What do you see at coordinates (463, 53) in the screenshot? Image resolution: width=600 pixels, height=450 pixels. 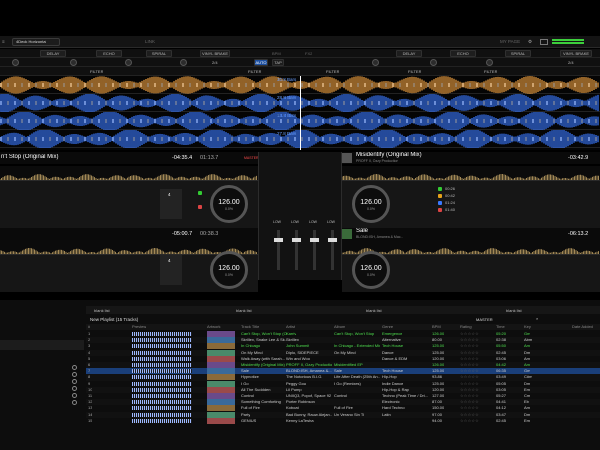 I see `fx-slot-echo: ECHO` at bounding box center [463, 53].